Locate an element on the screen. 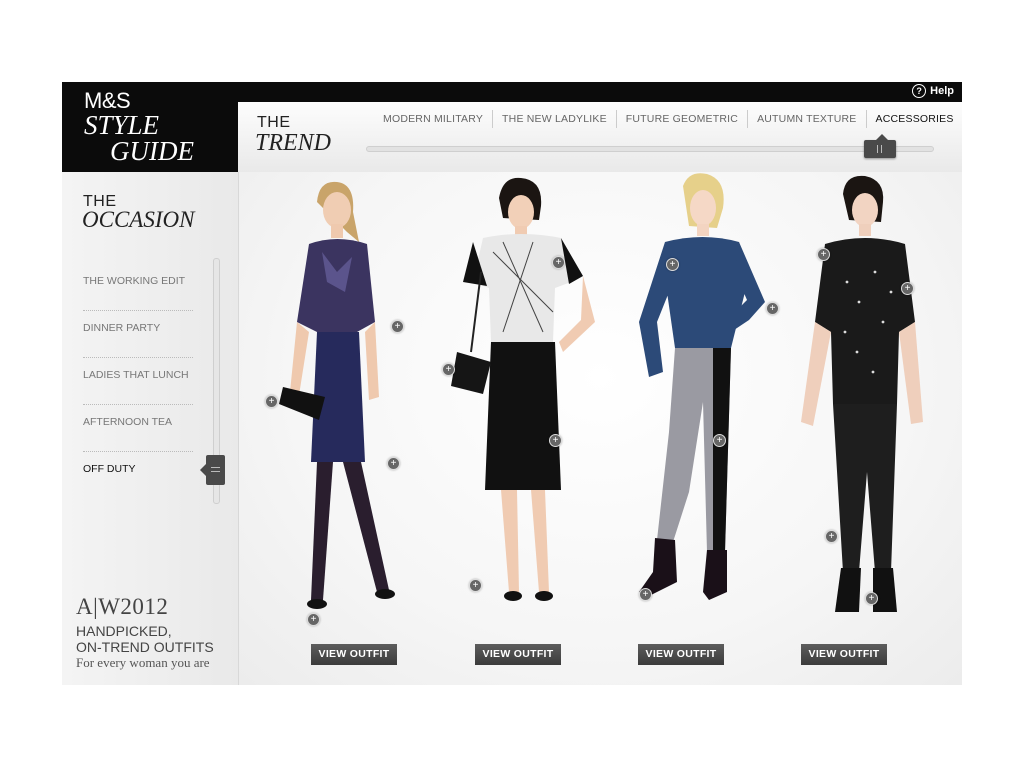  promo-year: A|W2012 is located at coordinates (122, 606).